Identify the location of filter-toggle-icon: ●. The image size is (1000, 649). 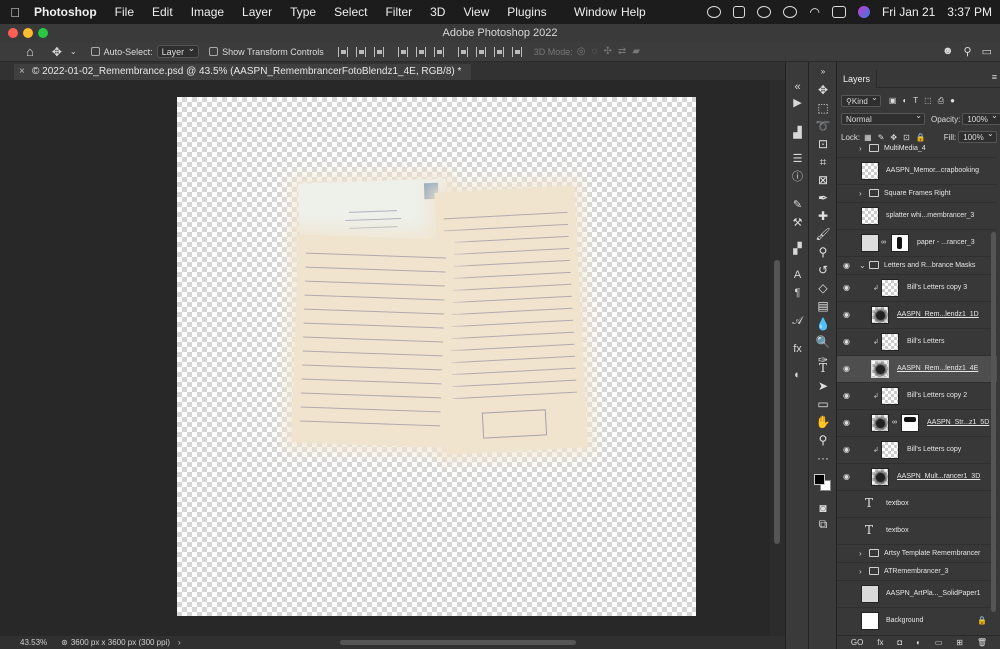
(952, 101).